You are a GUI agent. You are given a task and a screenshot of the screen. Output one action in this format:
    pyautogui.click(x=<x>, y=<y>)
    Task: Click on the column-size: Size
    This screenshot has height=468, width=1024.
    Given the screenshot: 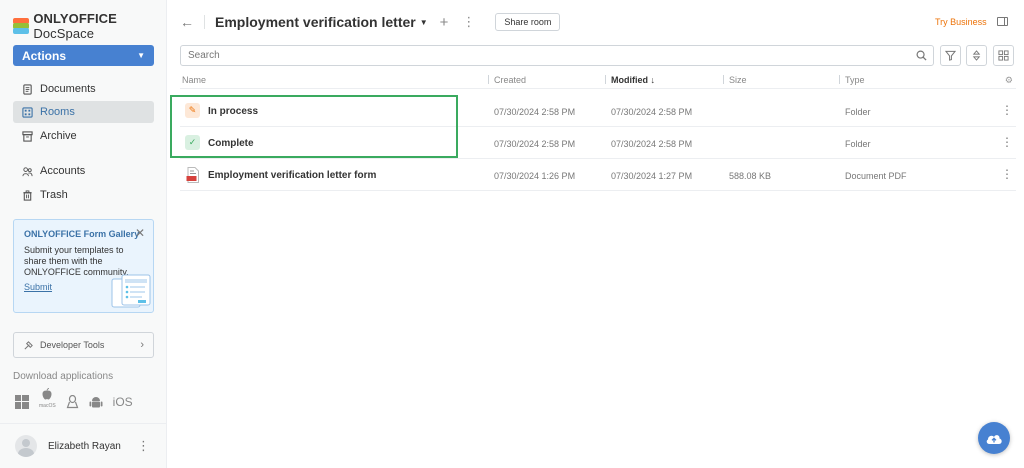 What is the action you would take?
    pyautogui.click(x=738, y=80)
    